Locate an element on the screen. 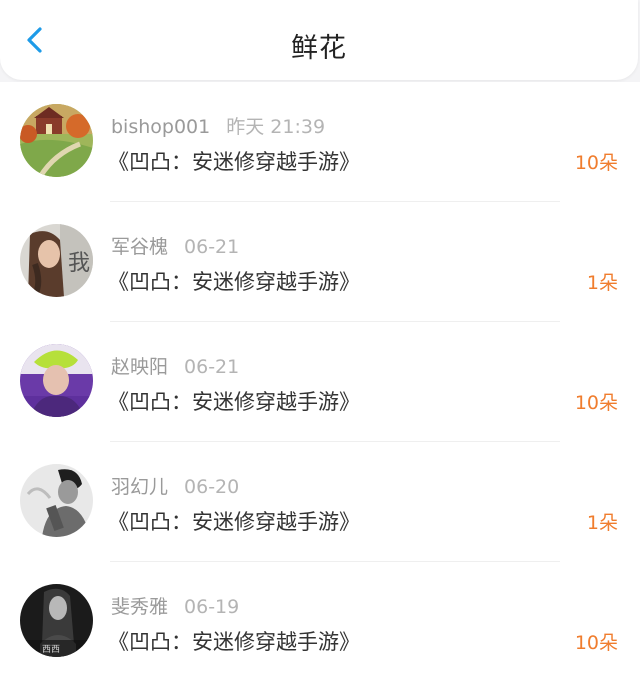 This screenshot has width=640, height=681. svg-text: 西西 is located at coordinates (51, 649).